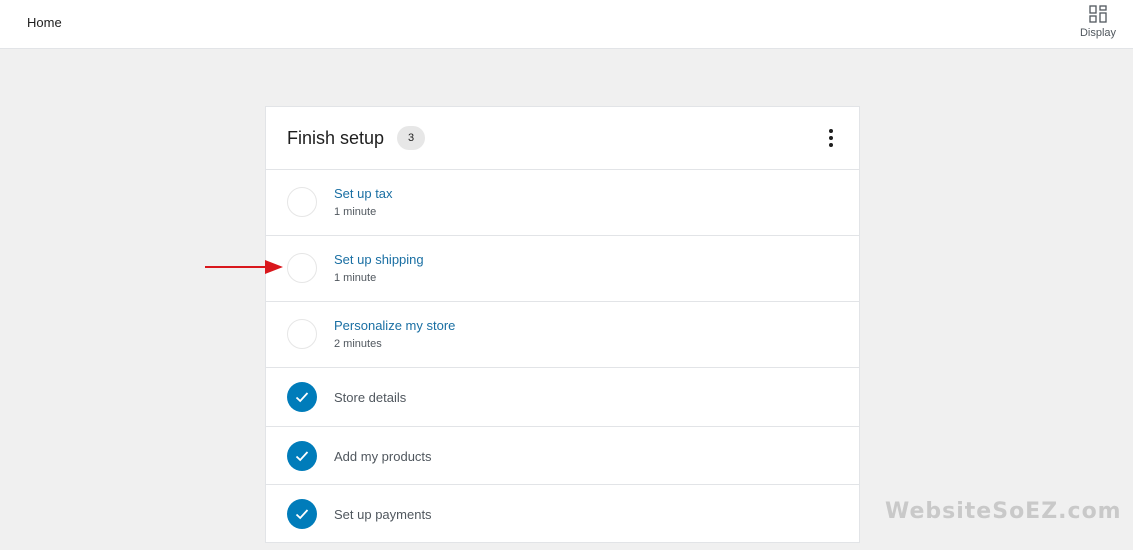  I want to click on page-title: Home, so click(44, 22).